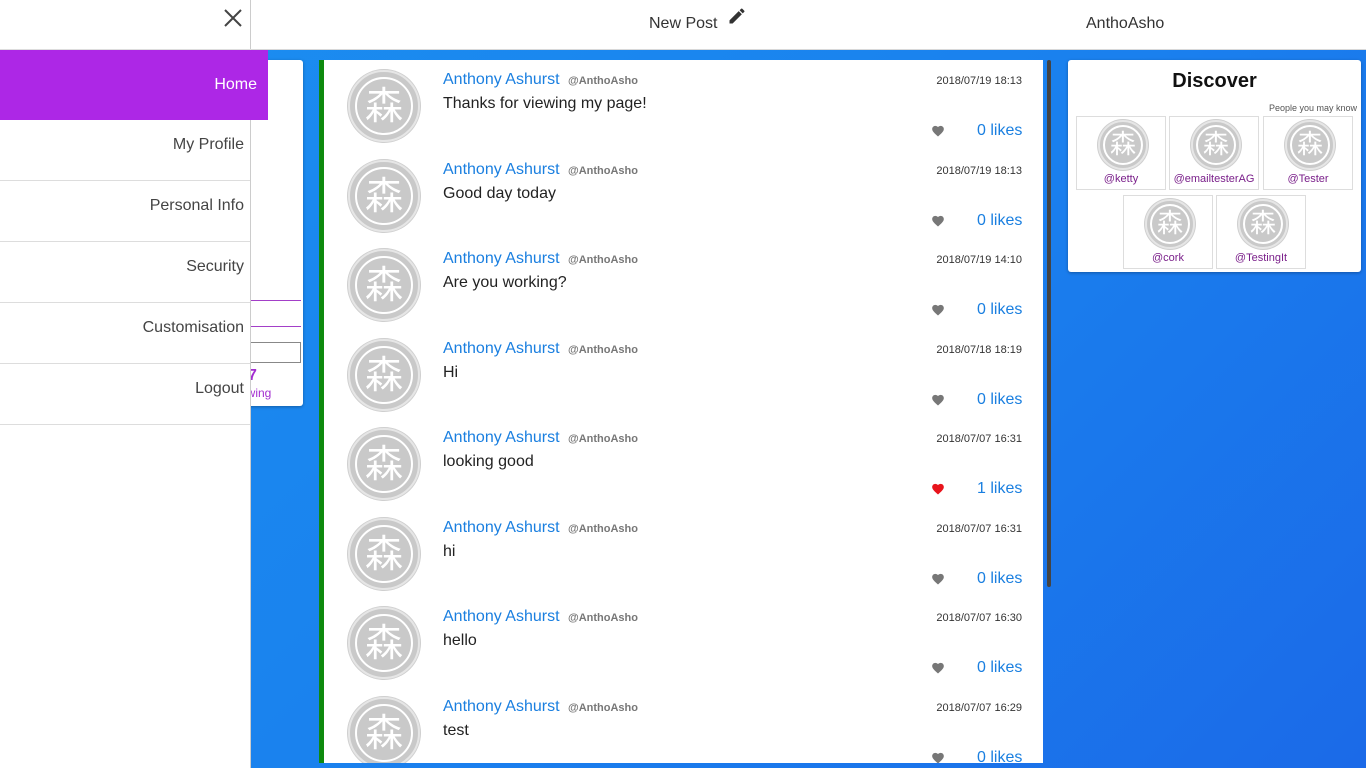 The image size is (1366, 768). What do you see at coordinates (979, 349) in the screenshot?
I see `post-date: 2018/07/18 18:19` at bounding box center [979, 349].